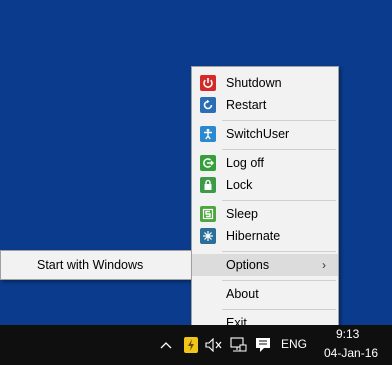 This screenshot has width=392, height=365. I want to click on person-icon, so click(208, 134).